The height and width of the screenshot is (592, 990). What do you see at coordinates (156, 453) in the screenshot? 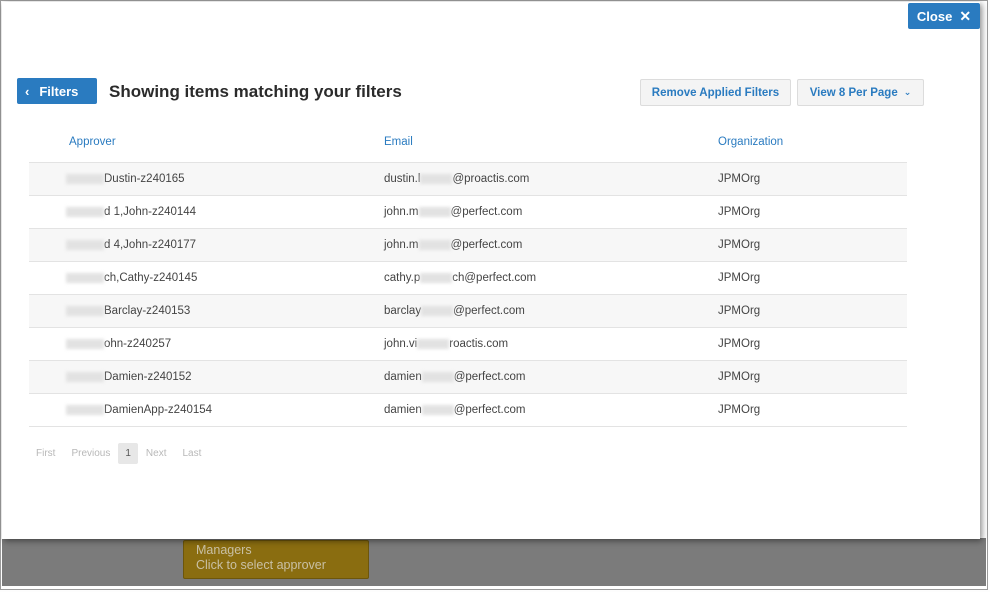
I see `pager-next: Next` at bounding box center [156, 453].